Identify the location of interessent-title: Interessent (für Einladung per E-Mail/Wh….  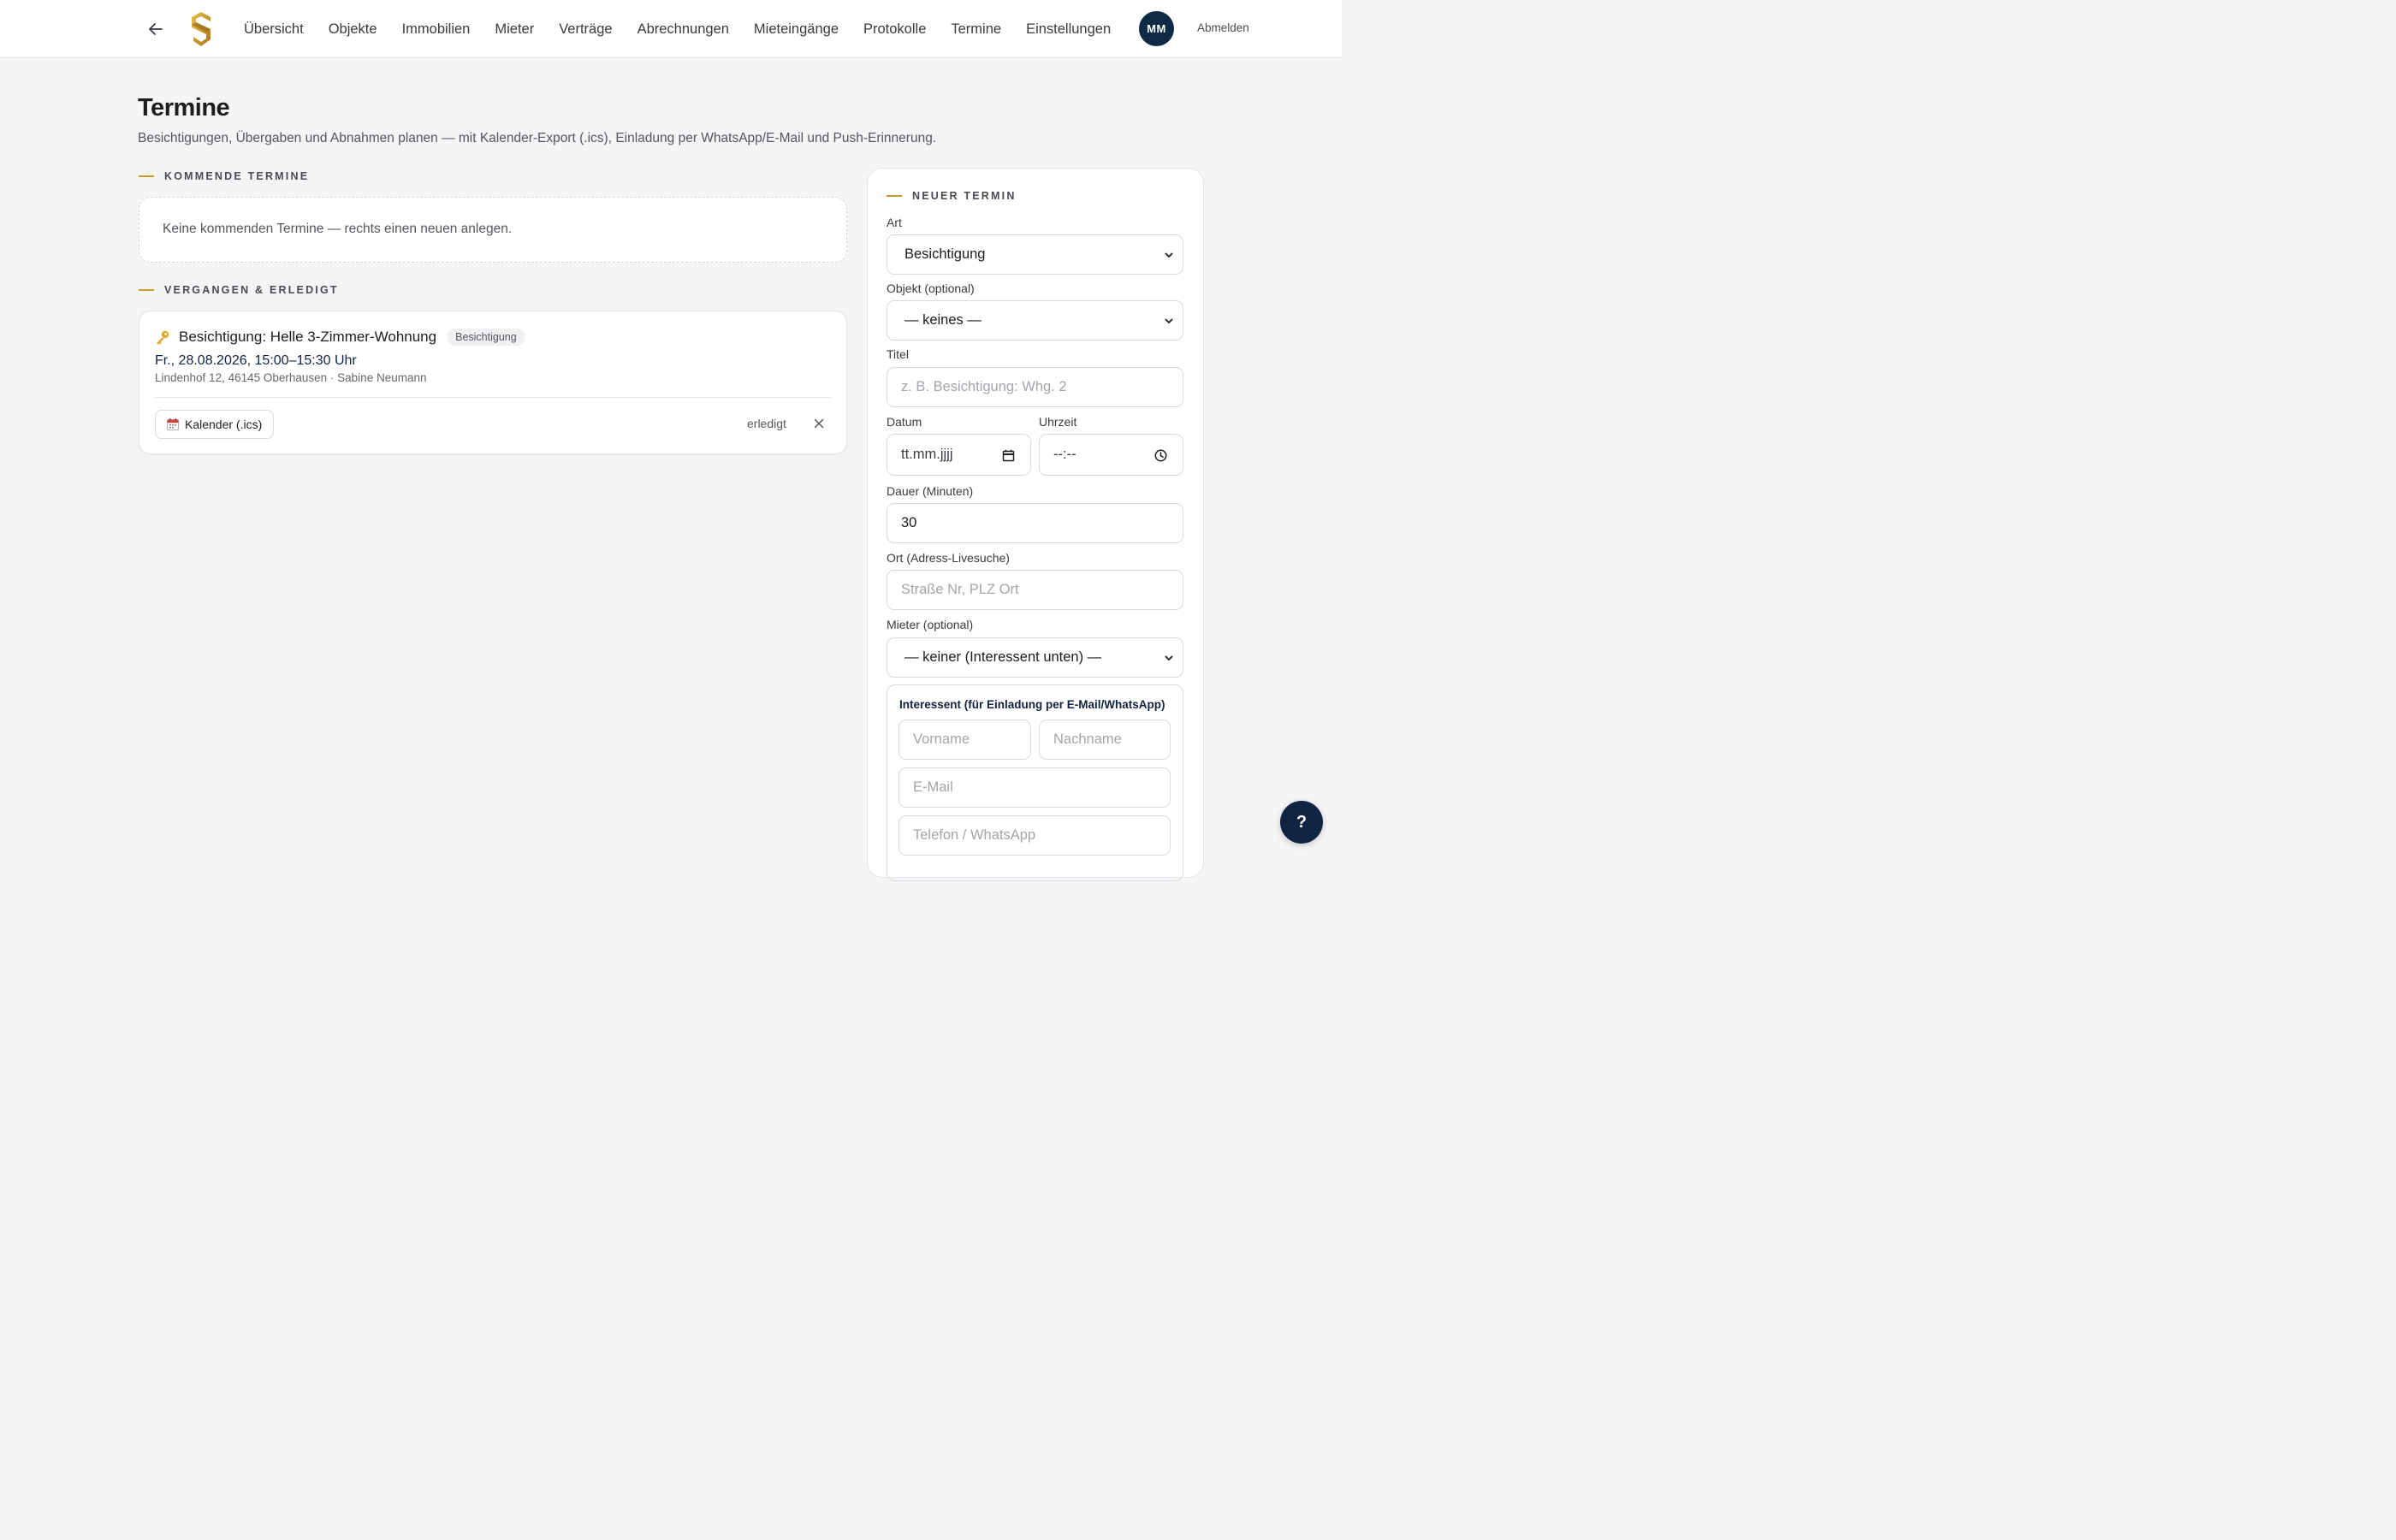
(1032, 704).